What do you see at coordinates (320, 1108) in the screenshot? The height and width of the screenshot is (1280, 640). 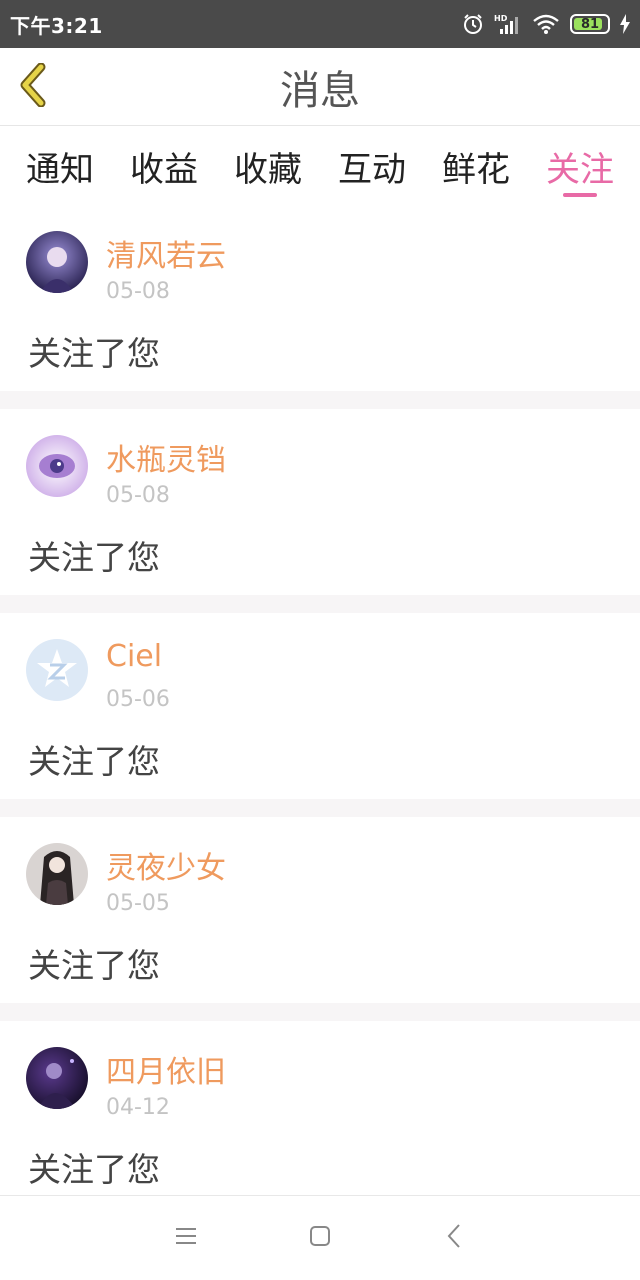 I see `list-item: 四月依旧 04-12 关注了您` at bounding box center [320, 1108].